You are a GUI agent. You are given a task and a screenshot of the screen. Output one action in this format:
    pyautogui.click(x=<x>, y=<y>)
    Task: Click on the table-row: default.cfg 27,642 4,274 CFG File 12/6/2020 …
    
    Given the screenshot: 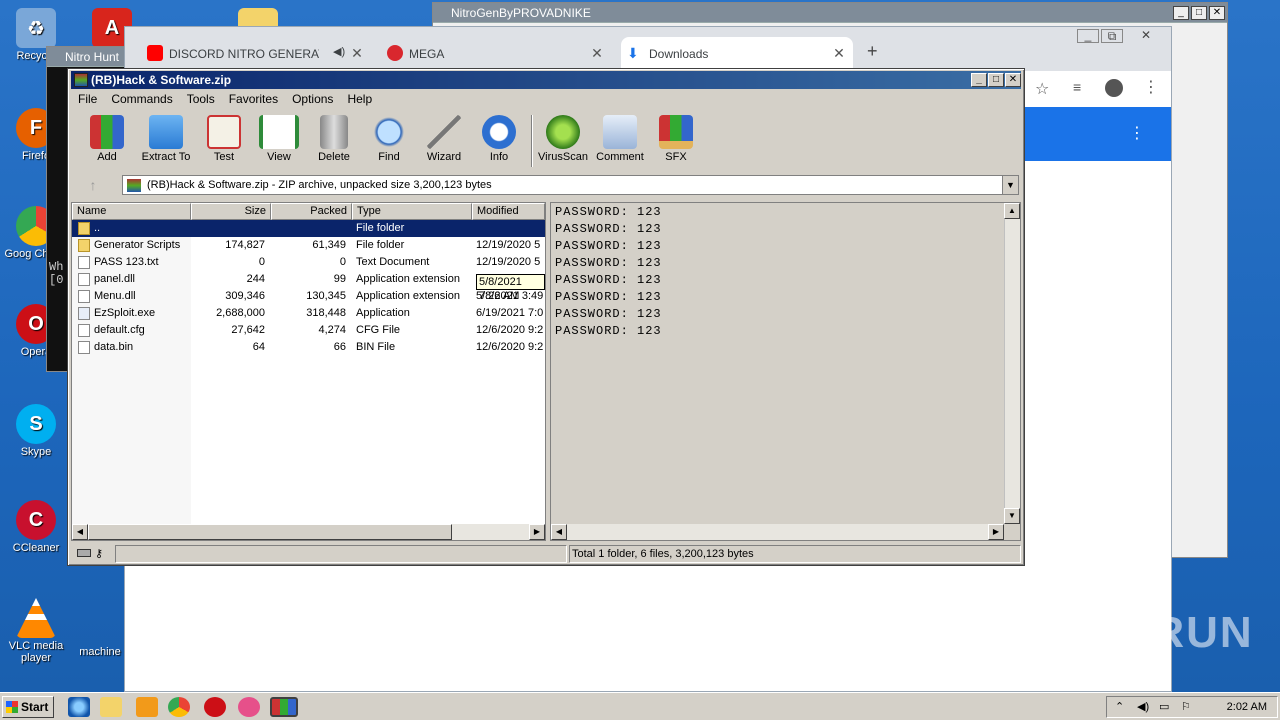 What is the action you would take?
    pyautogui.click(x=308, y=330)
    